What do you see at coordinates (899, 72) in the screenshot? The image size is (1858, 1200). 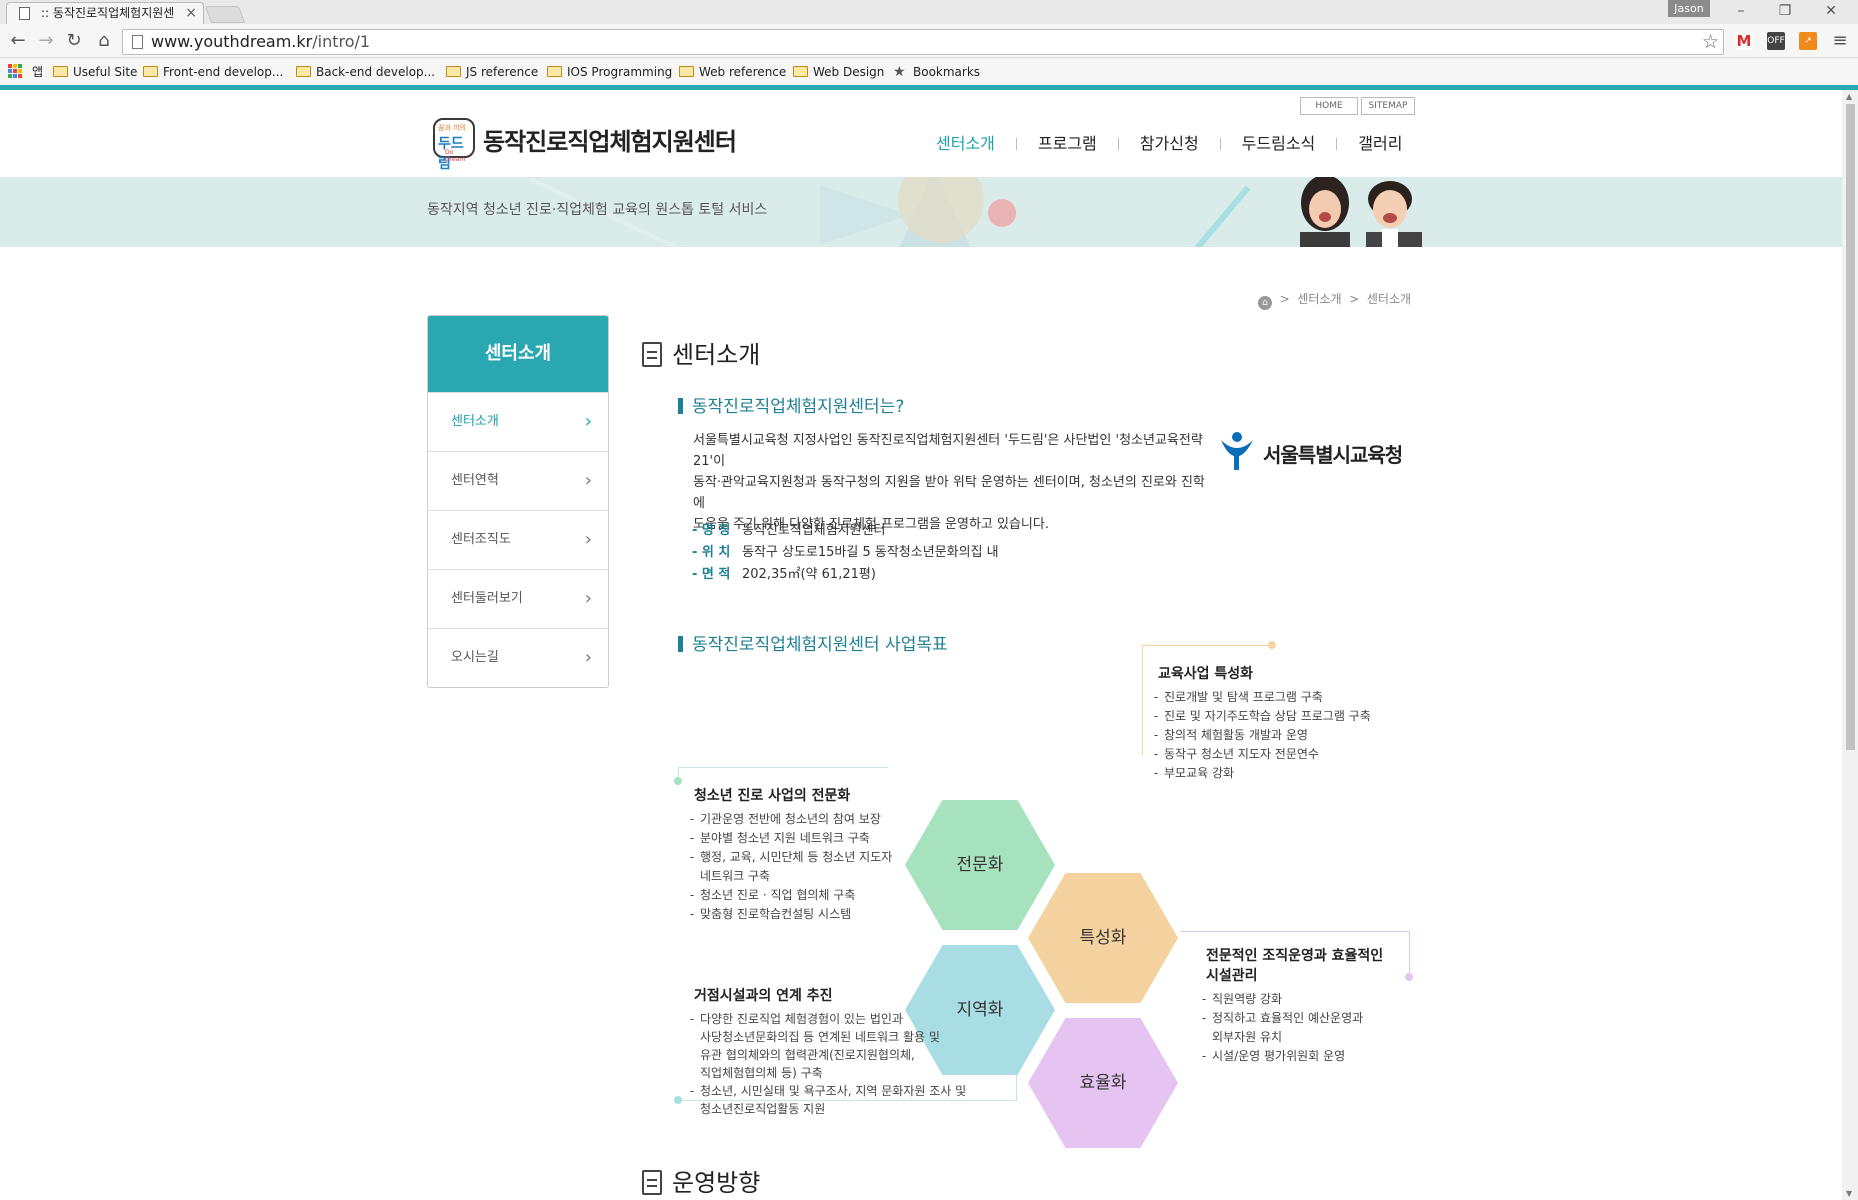 I see `star-icon: ★` at bounding box center [899, 72].